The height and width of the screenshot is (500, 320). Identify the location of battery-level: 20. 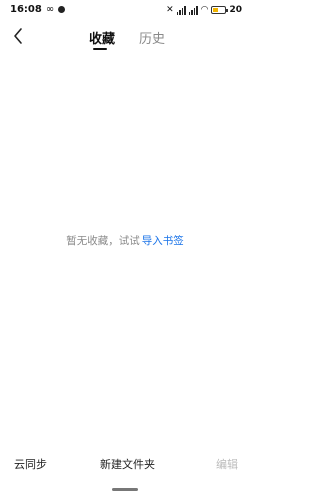
(235, 10).